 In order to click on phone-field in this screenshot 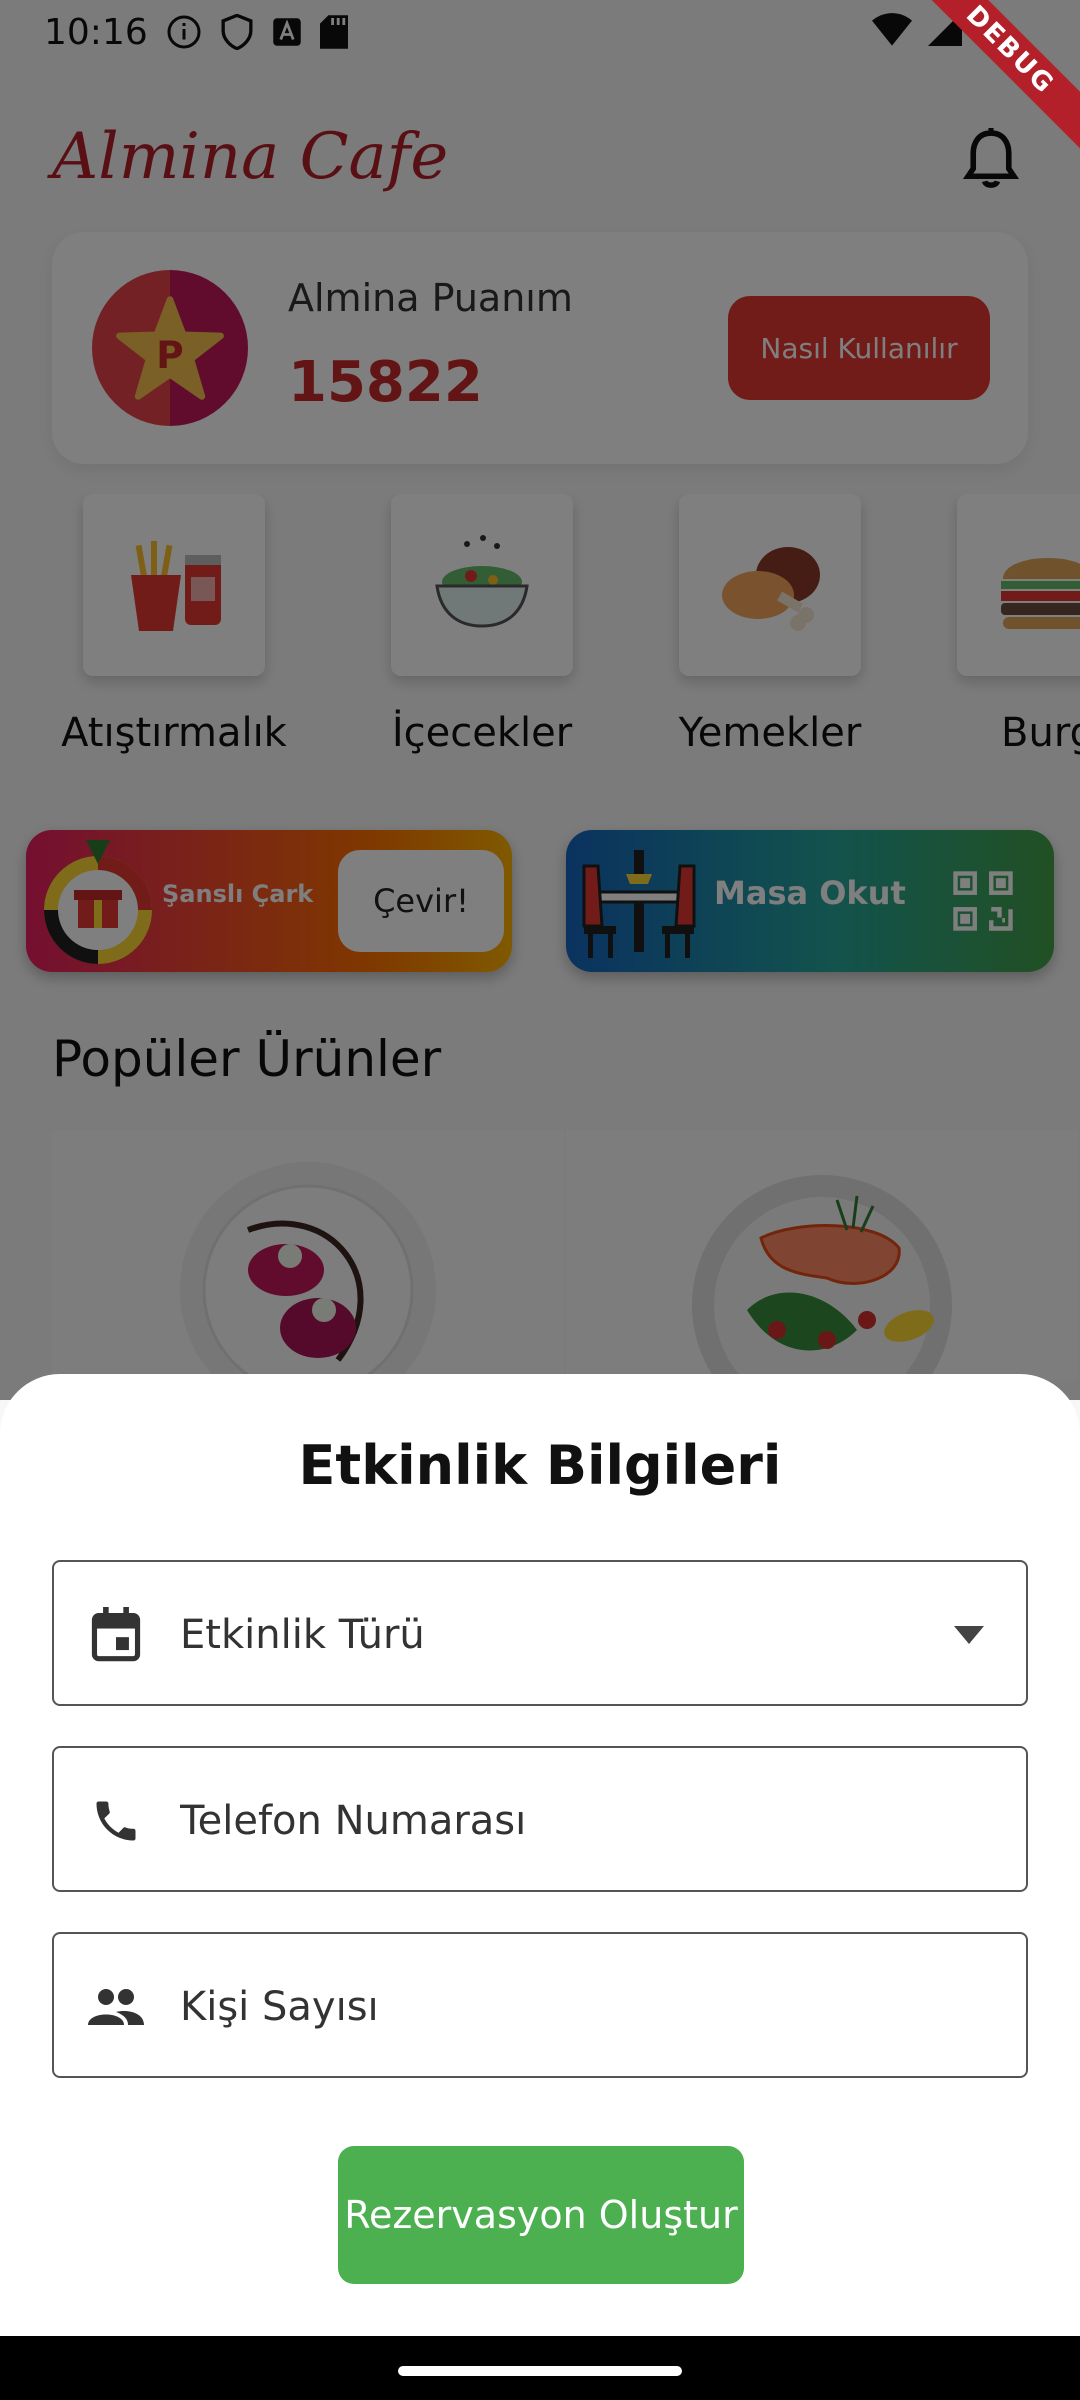, I will do `click(540, 1819)`.